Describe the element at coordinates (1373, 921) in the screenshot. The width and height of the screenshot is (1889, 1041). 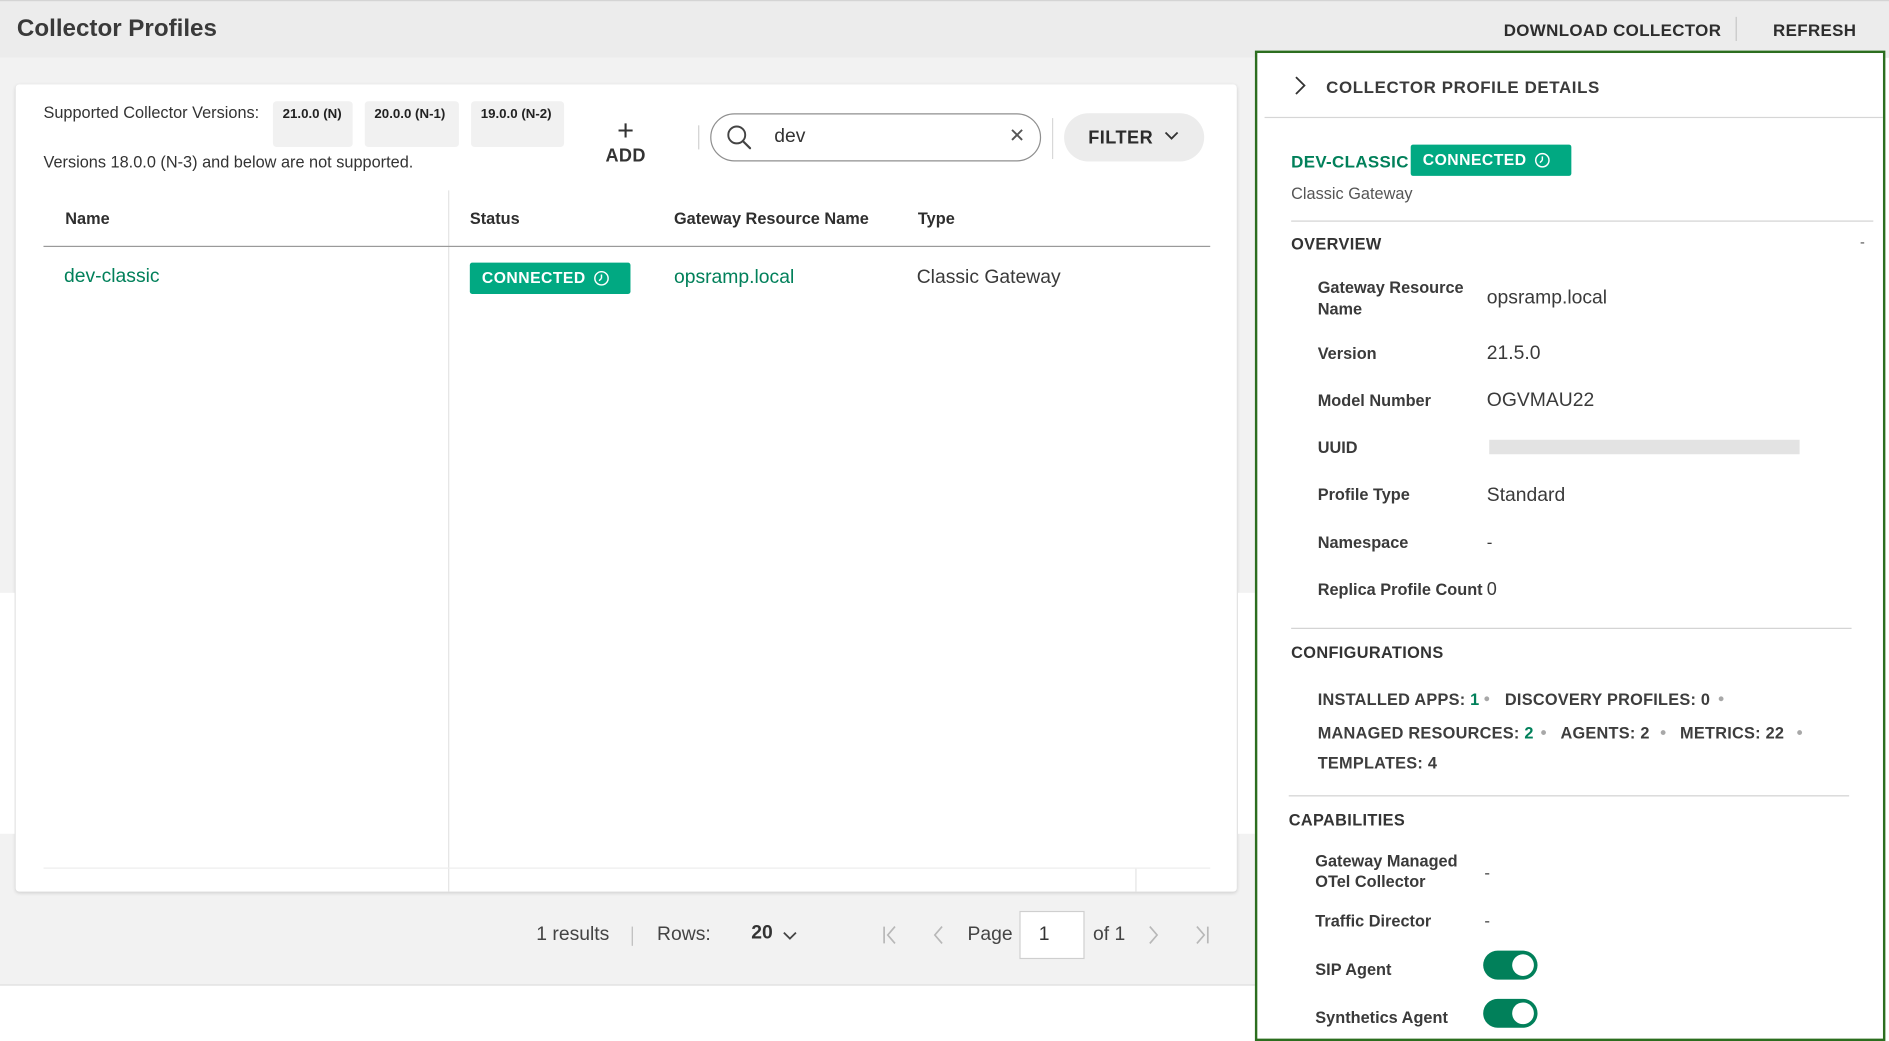
I see `capability-label: Traffic Director` at that location.